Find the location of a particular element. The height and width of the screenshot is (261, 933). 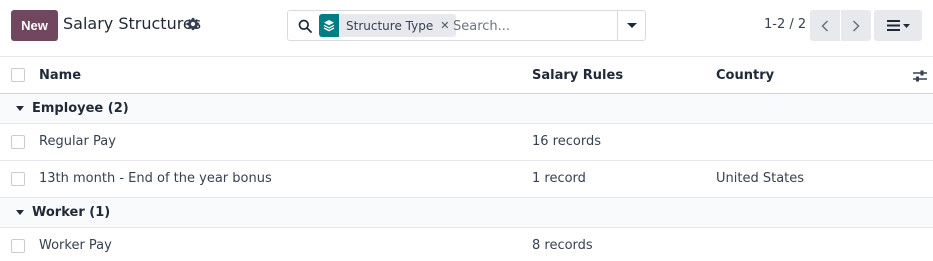

view-switcher-button is located at coordinates (898, 25).